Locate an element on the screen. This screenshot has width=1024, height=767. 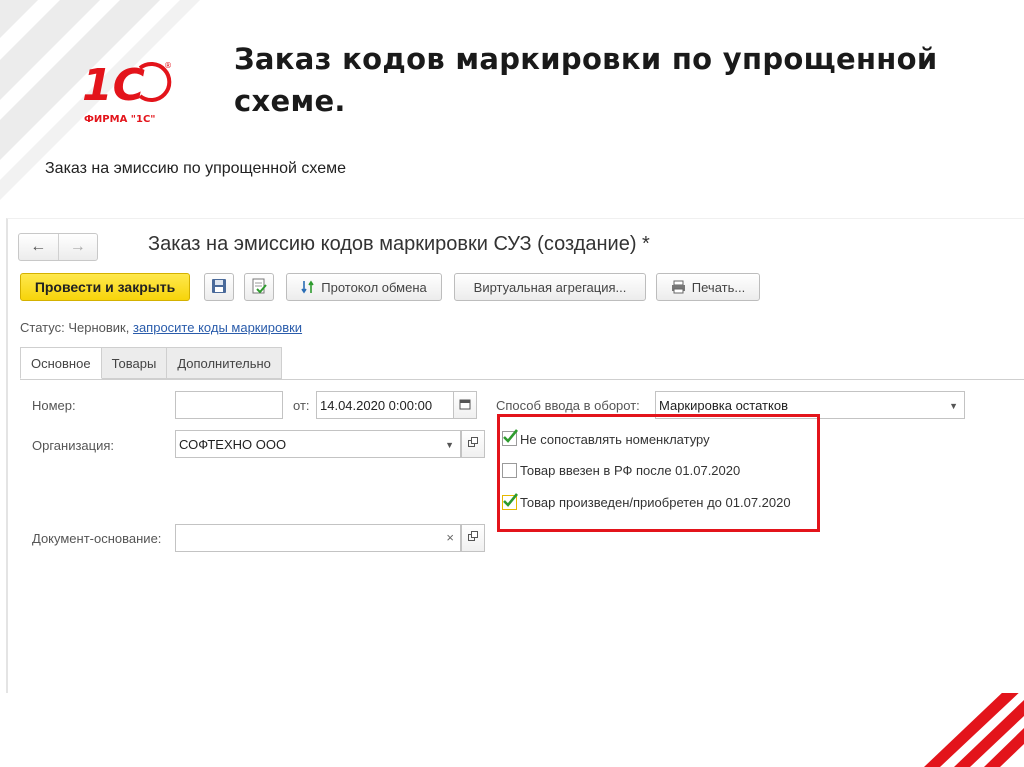
svg-text: 1С is located at coordinates (113, 85).